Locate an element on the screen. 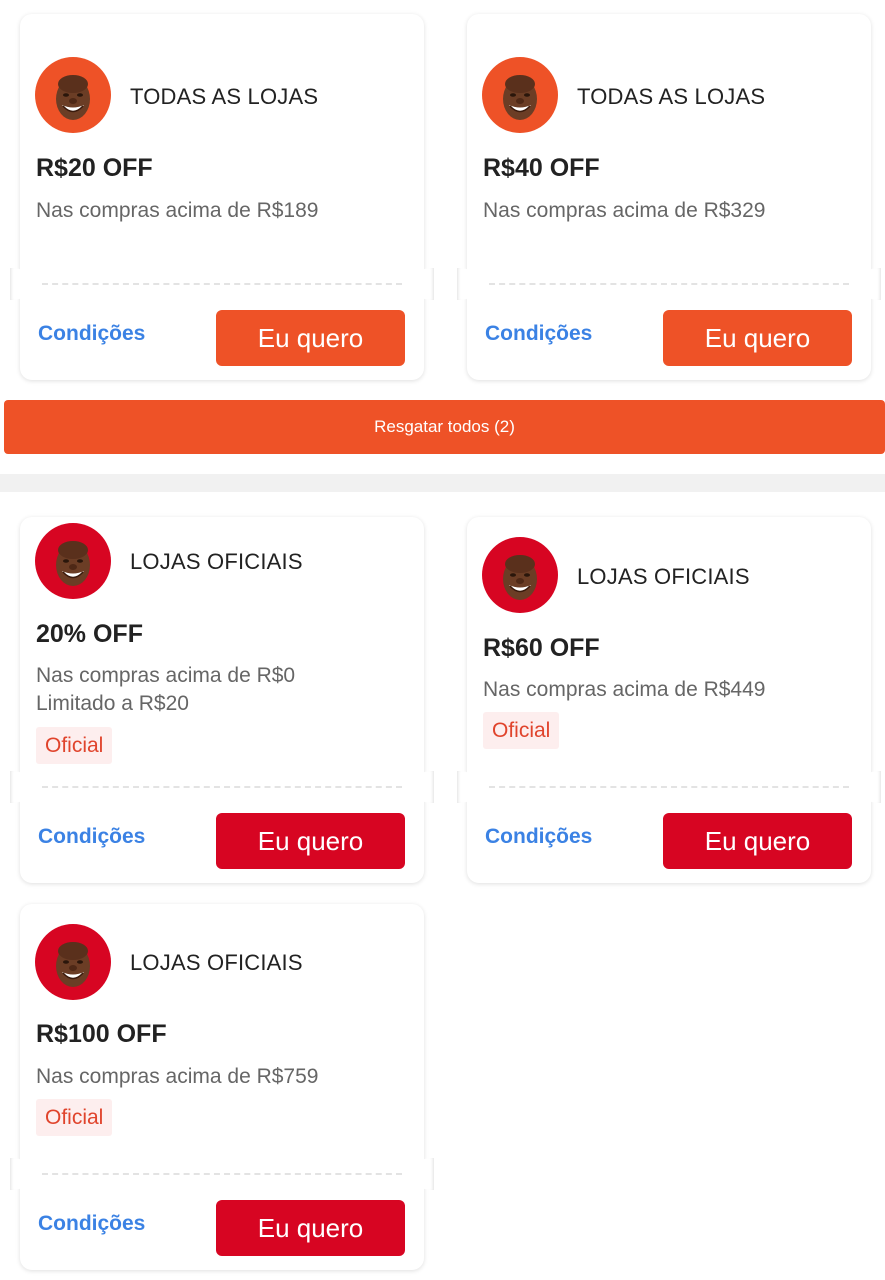 The width and height of the screenshot is (885, 1280). minimum-purchase: Nas compras acima de R$329 is located at coordinates (624, 210).